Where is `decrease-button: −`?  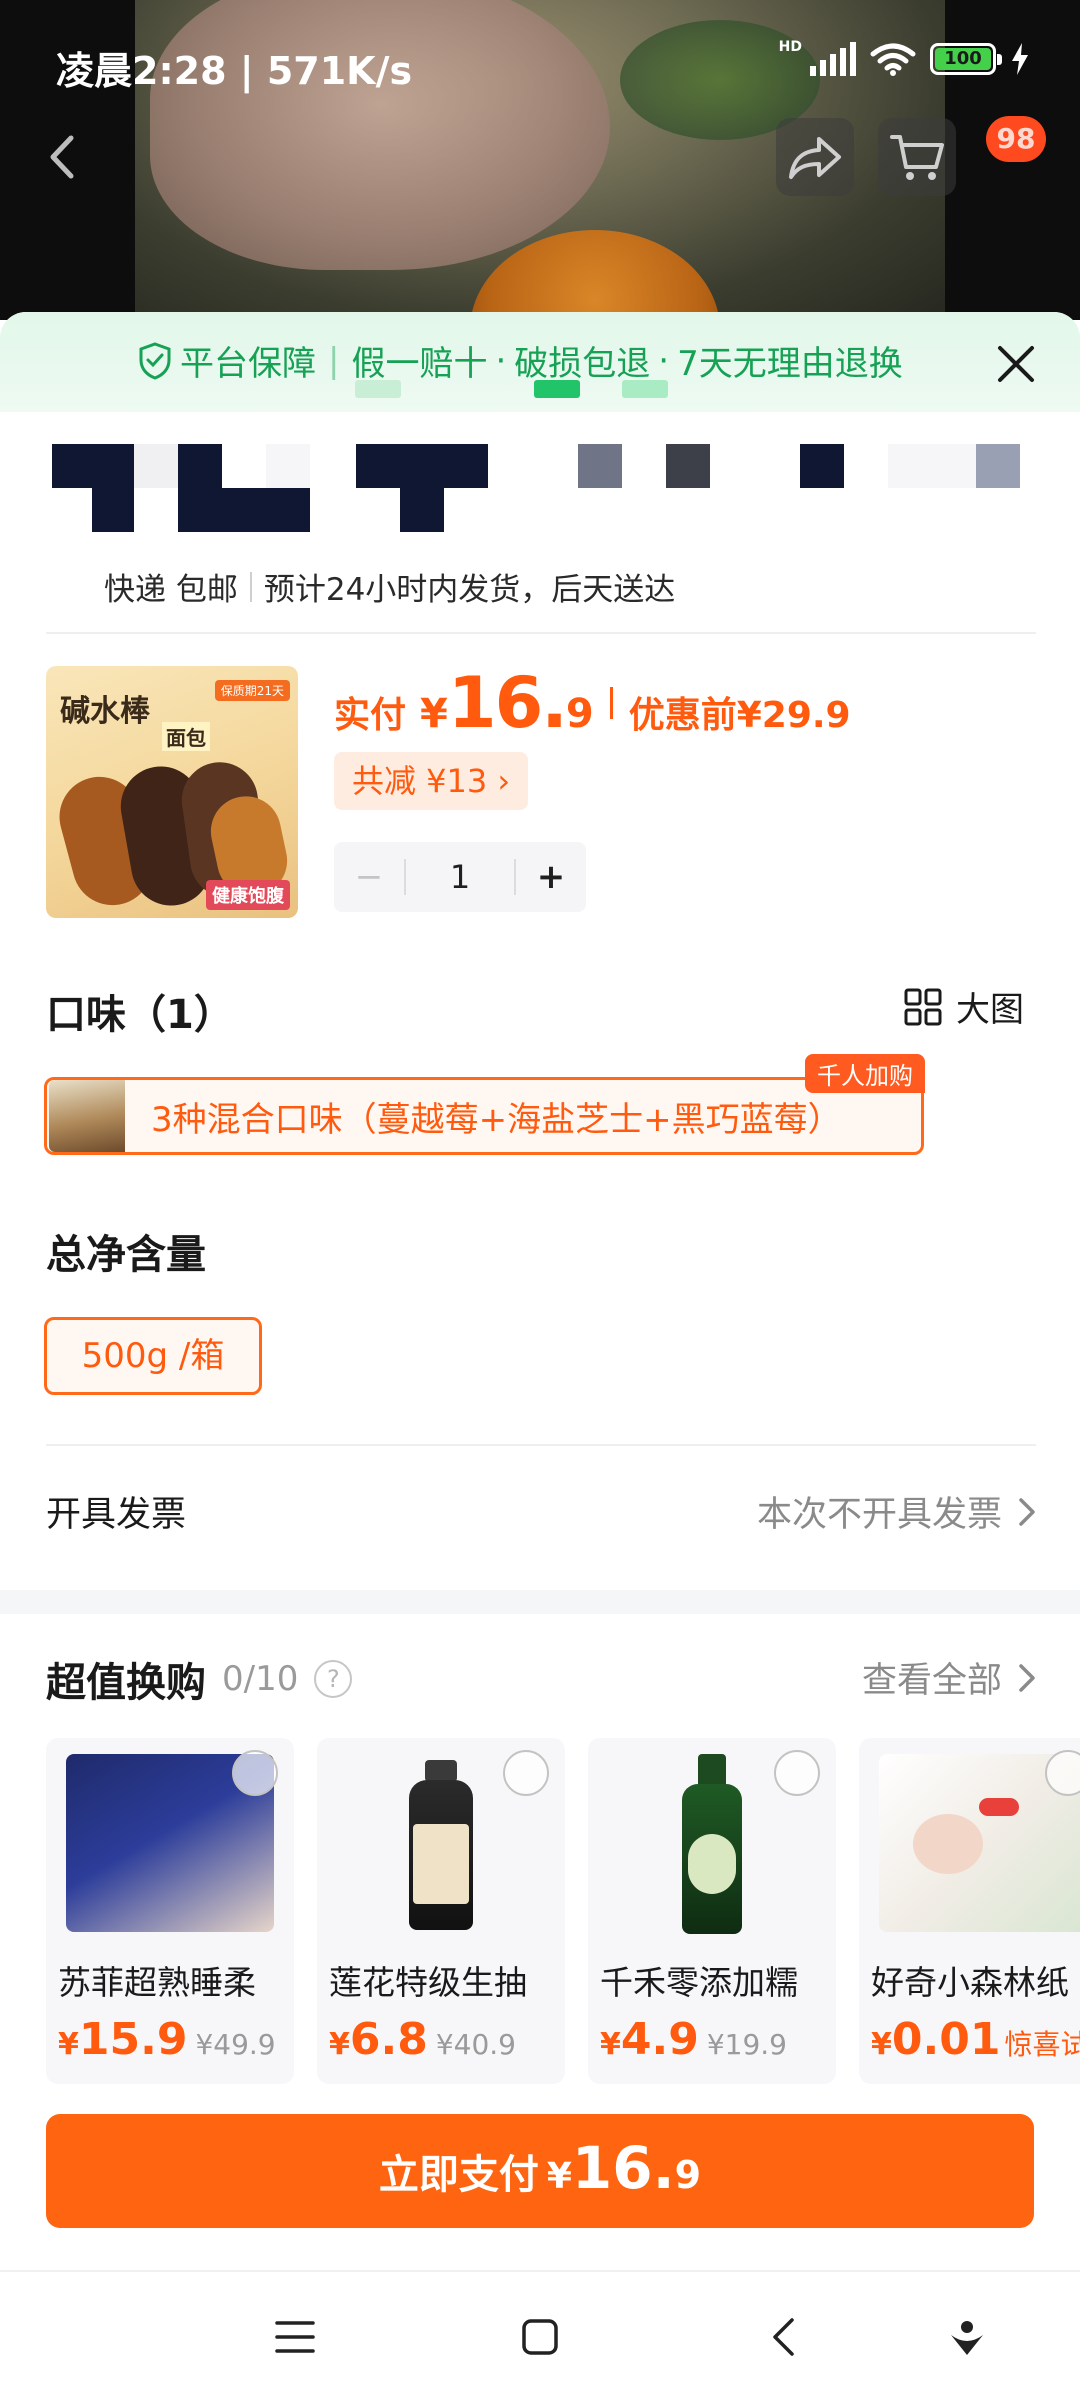
decrease-button: − is located at coordinates (369, 877).